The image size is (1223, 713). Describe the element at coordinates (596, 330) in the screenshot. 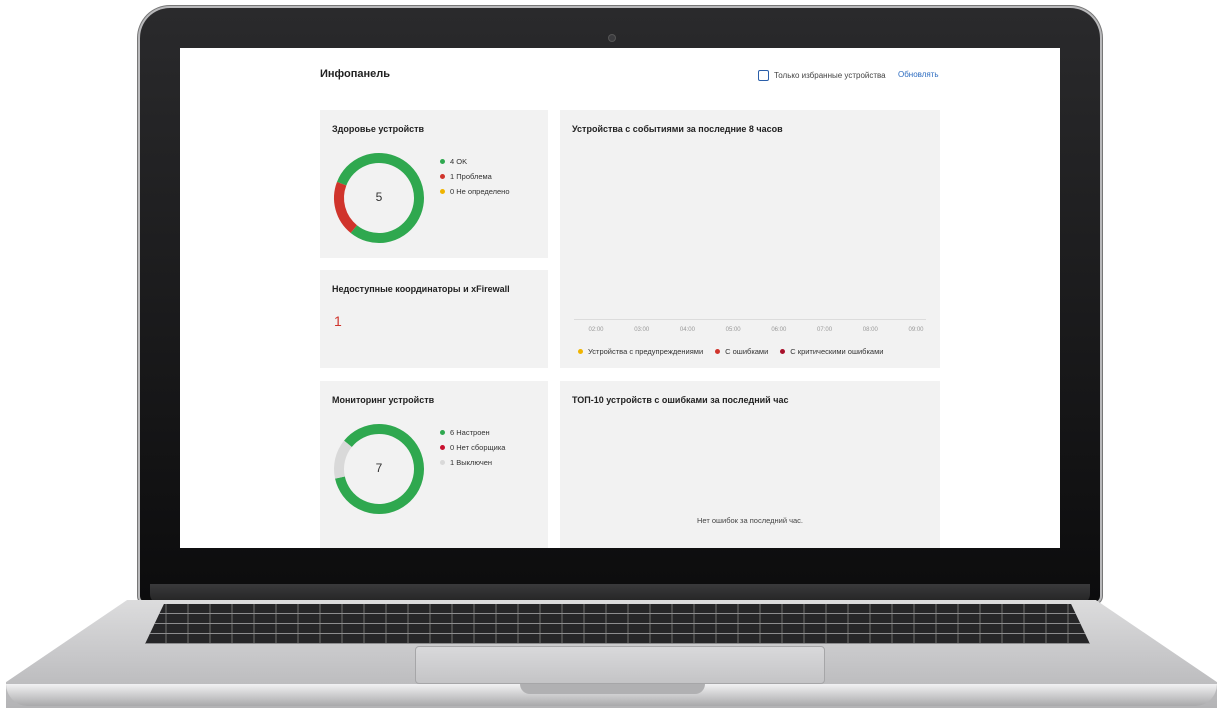

I see `x-tick-label: 02:00` at that location.